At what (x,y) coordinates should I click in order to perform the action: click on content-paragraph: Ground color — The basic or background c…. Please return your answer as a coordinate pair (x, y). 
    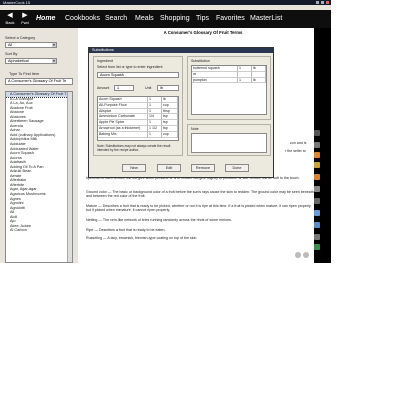
    Looking at the image, I should click on (200, 194).